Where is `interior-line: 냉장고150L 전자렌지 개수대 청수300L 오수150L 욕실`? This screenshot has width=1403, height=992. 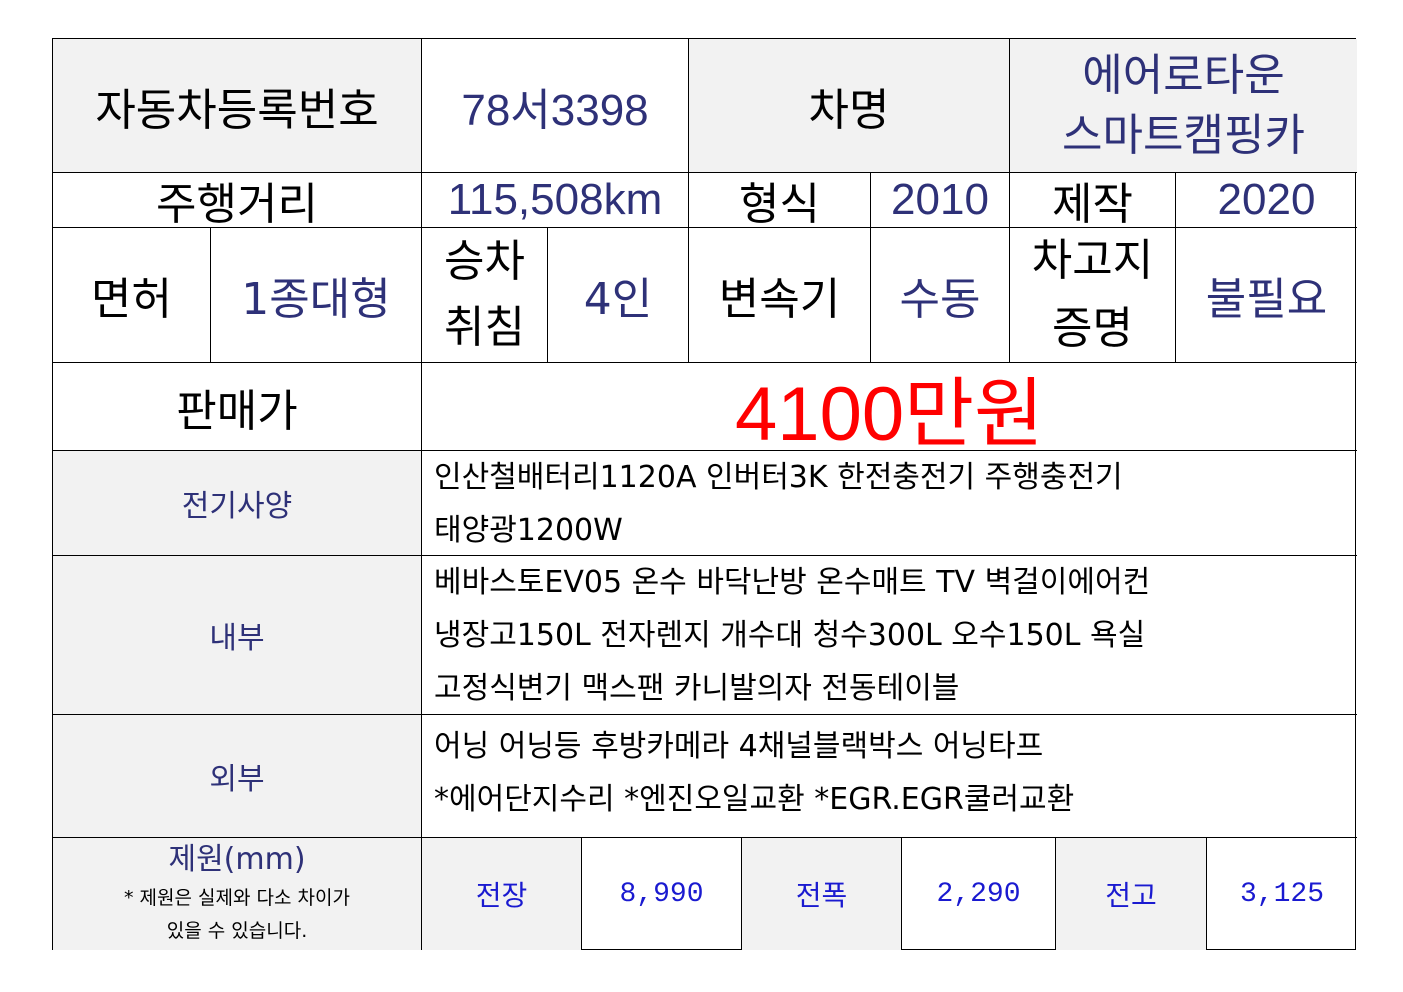
interior-line: 냉장고150L 전자렌지 개수대 청수300L 오수150L 욕실 is located at coordinates (790, 635).